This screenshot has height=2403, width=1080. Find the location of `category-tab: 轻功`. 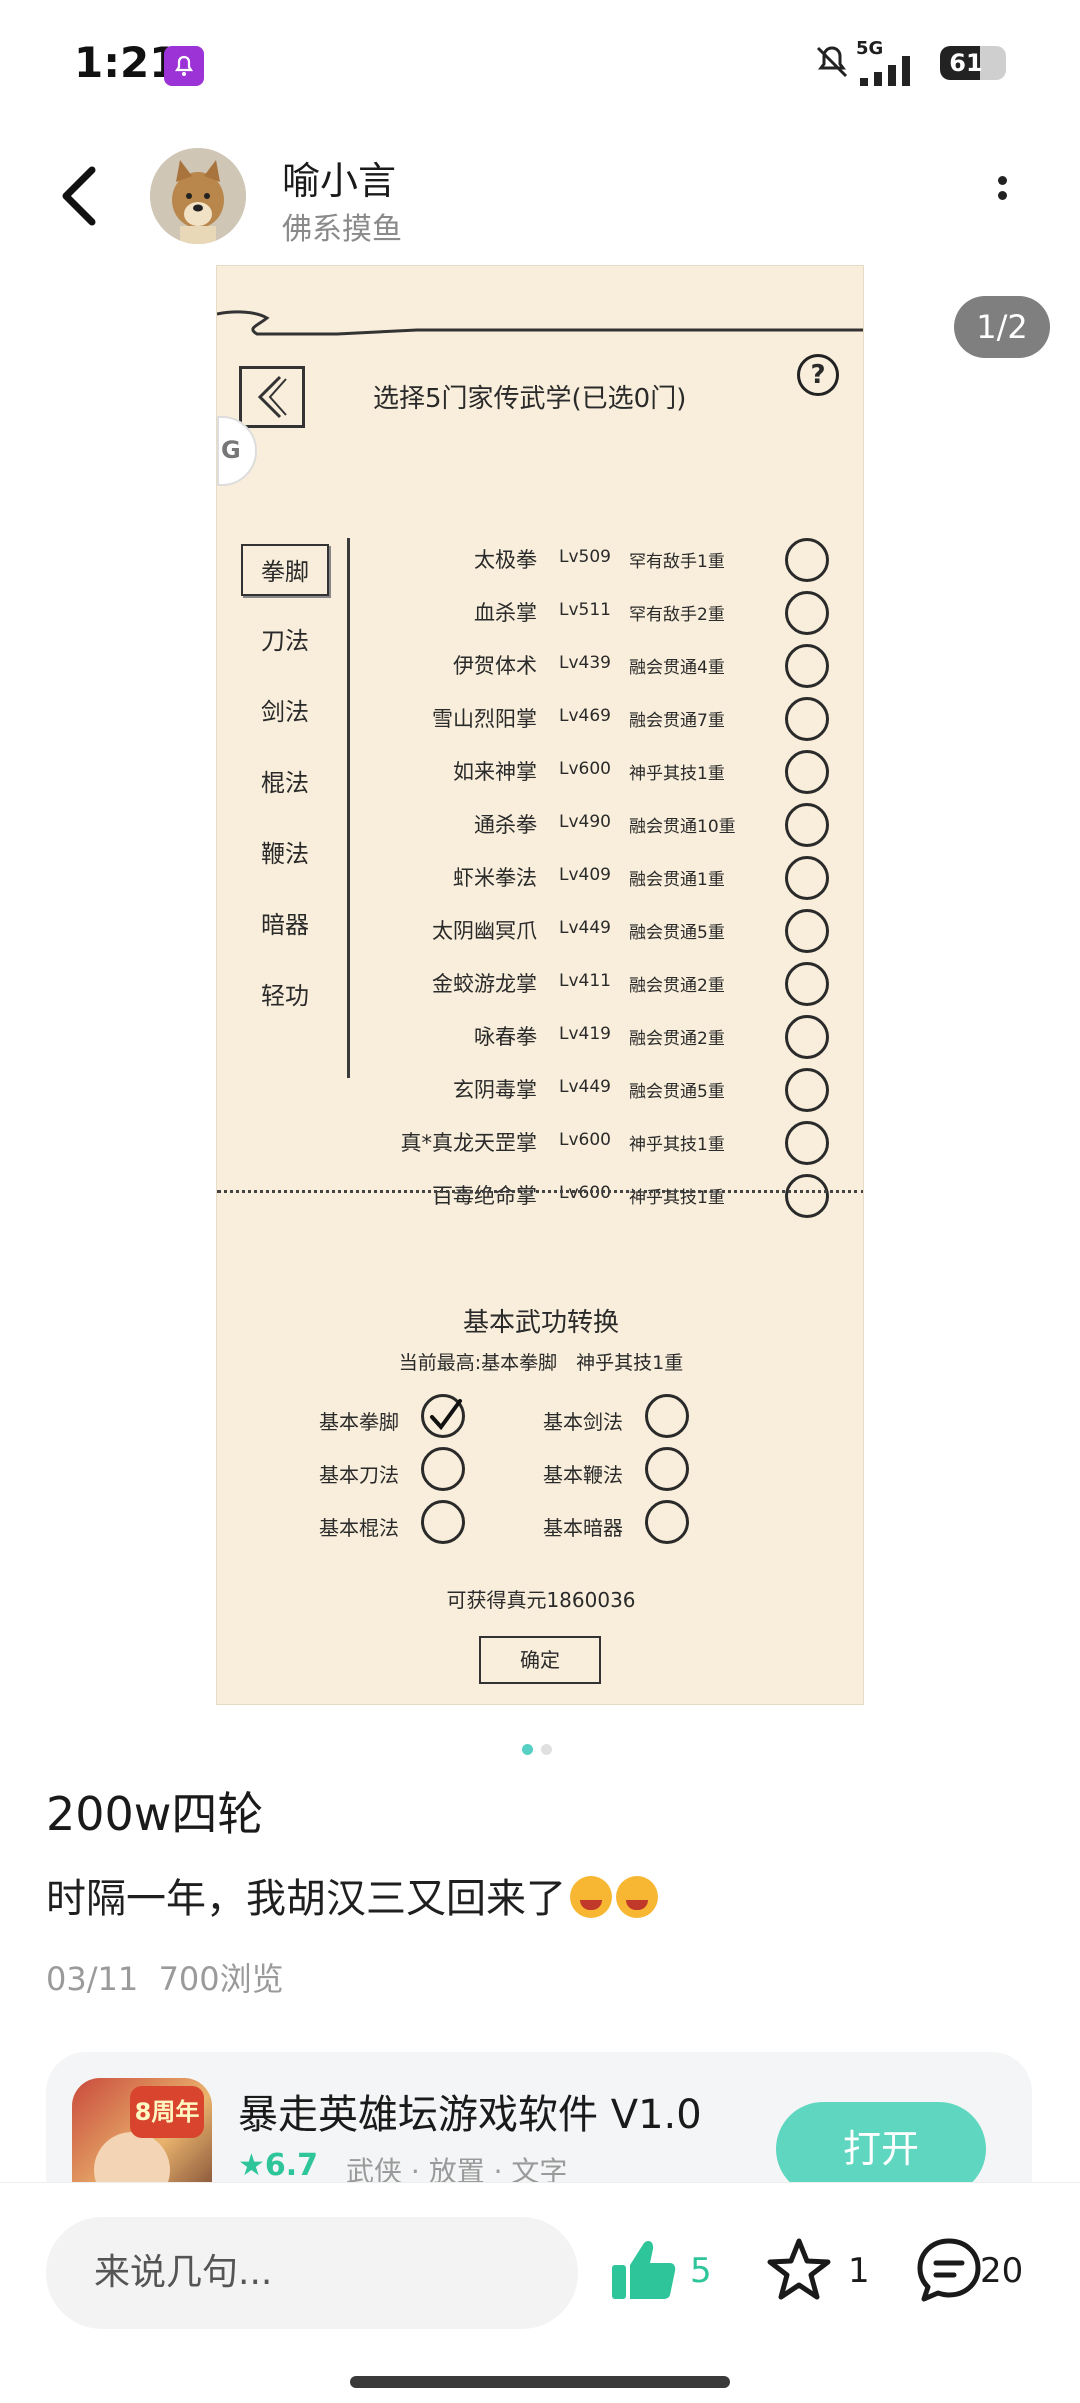

category-tab: 轻功 is located at coordinates (285, 996).